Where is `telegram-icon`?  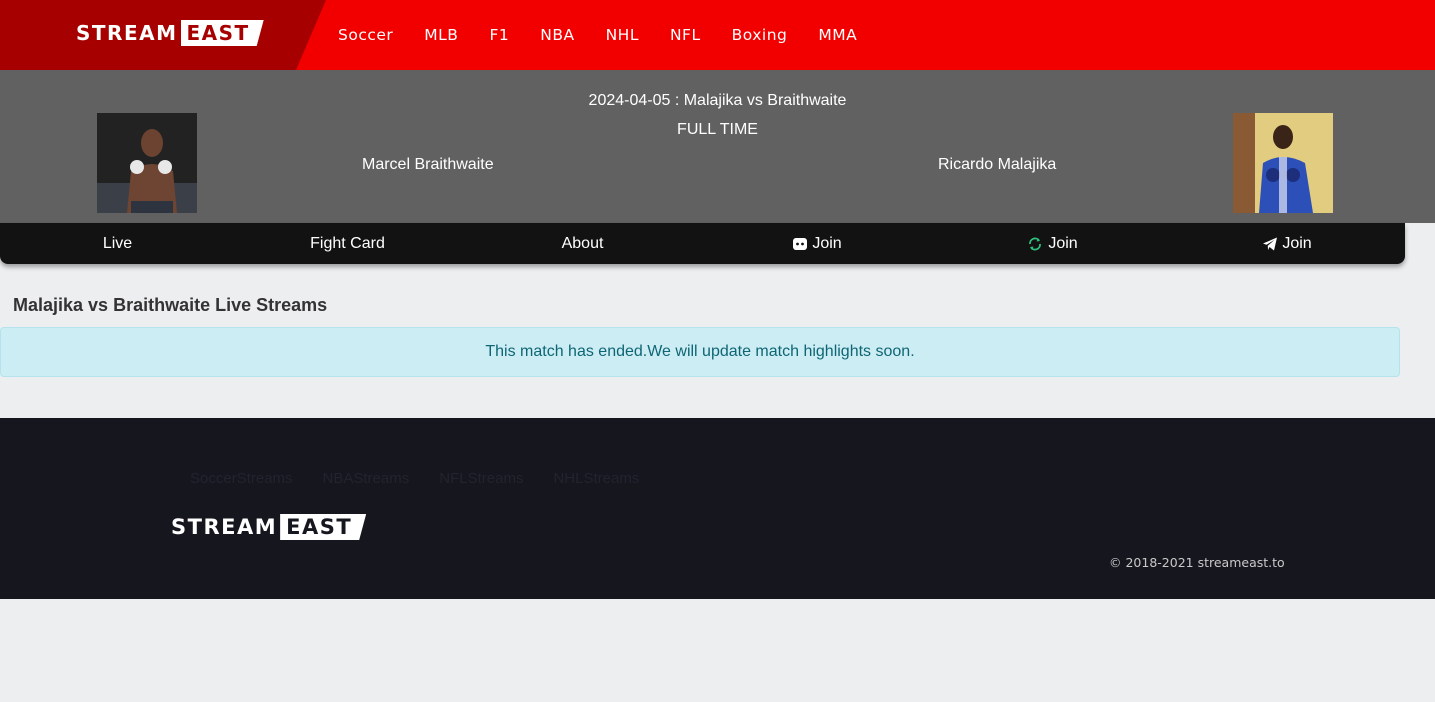 telegram-icon is located at coordinates (1270, 244).